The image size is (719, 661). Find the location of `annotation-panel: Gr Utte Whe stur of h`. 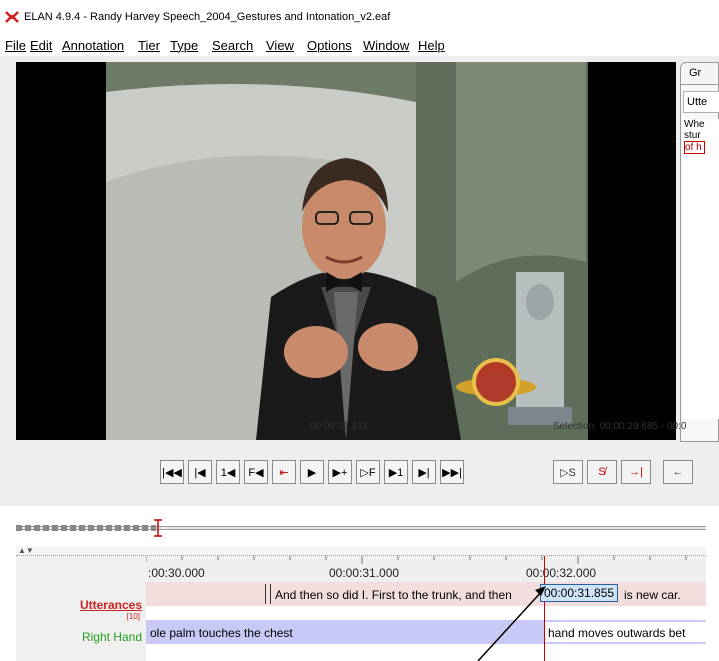

annotation-panel: Gr Utte Whe stur of h is located at coordinates (699, 252).